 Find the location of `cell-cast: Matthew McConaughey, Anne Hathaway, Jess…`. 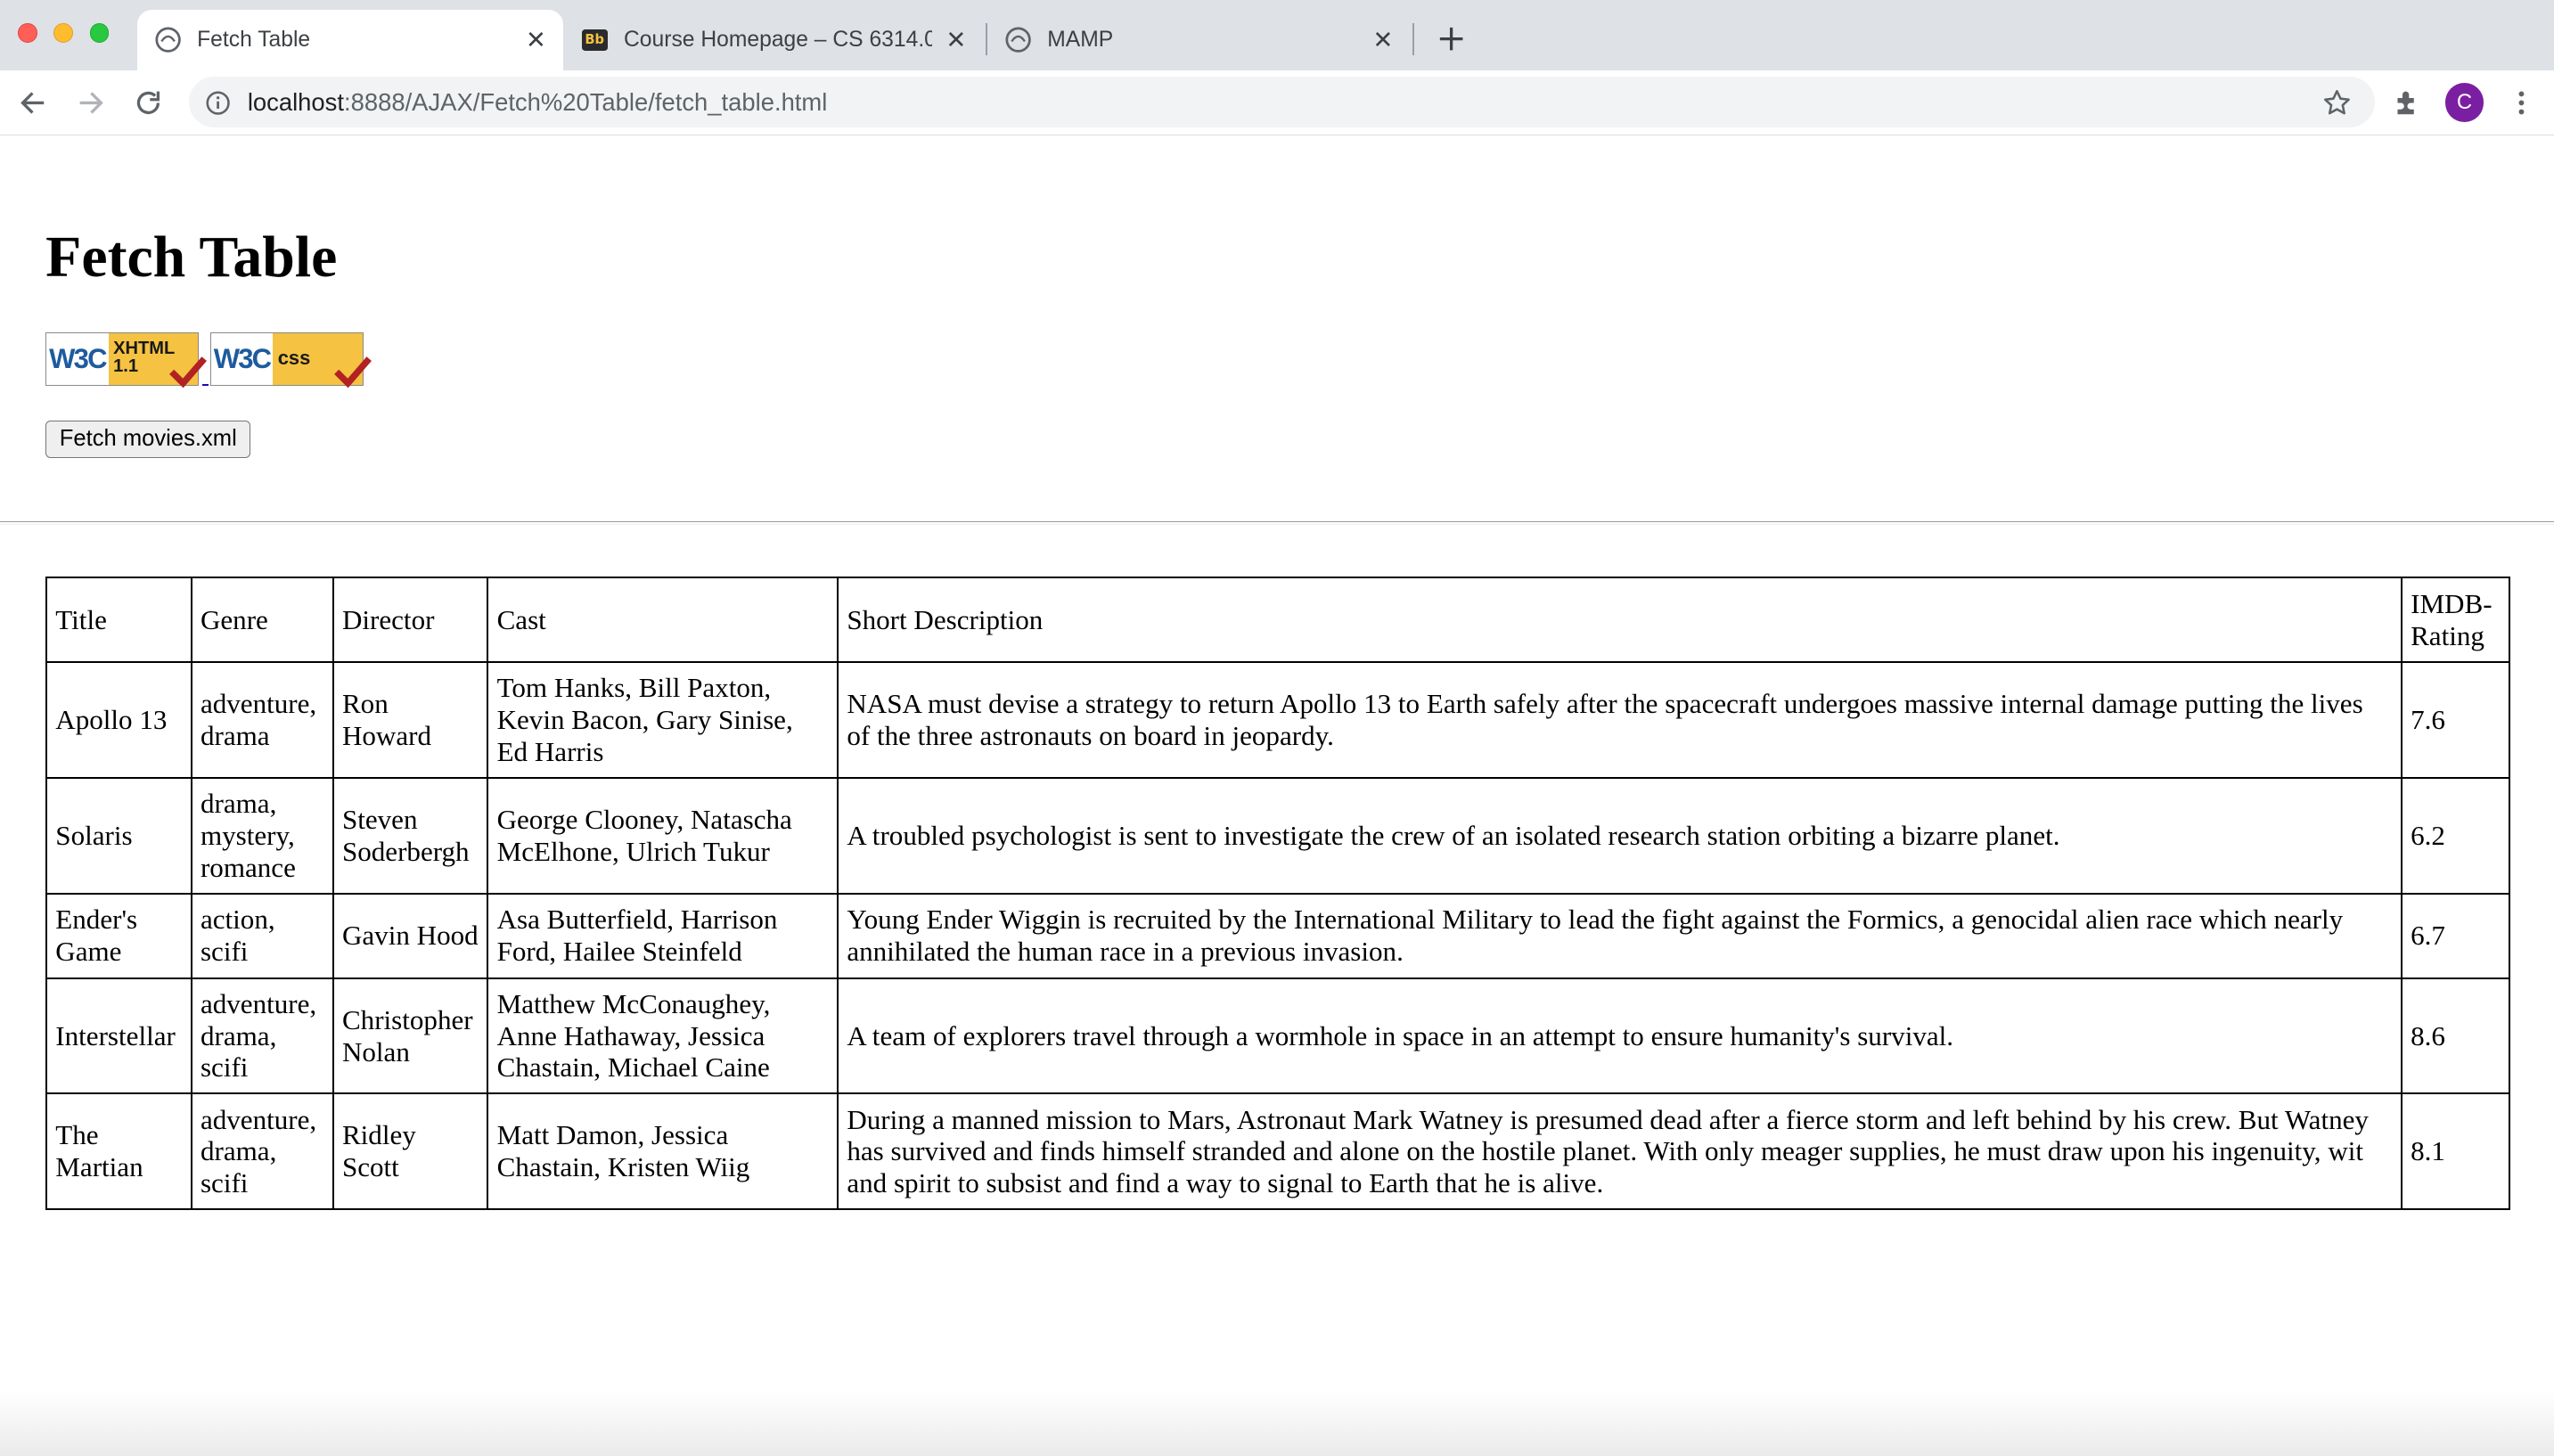

cell-cast: Matthew McConaughey, Anne Hathaway, Jess… is located at coordinates (663, 1036).